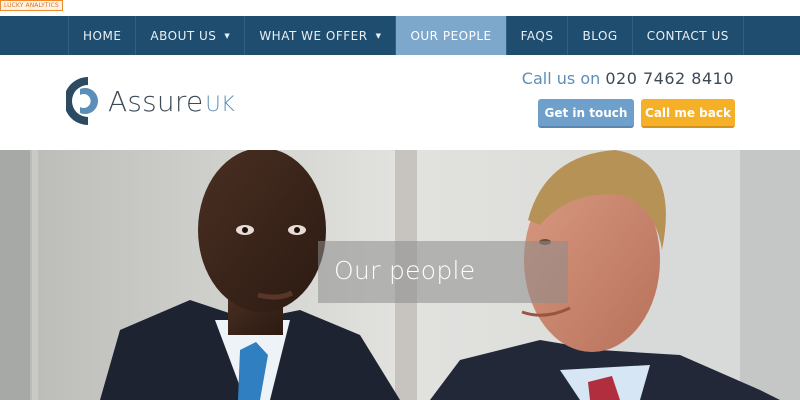  I want to click on nav-item-home: HOME, so click(101, 35).